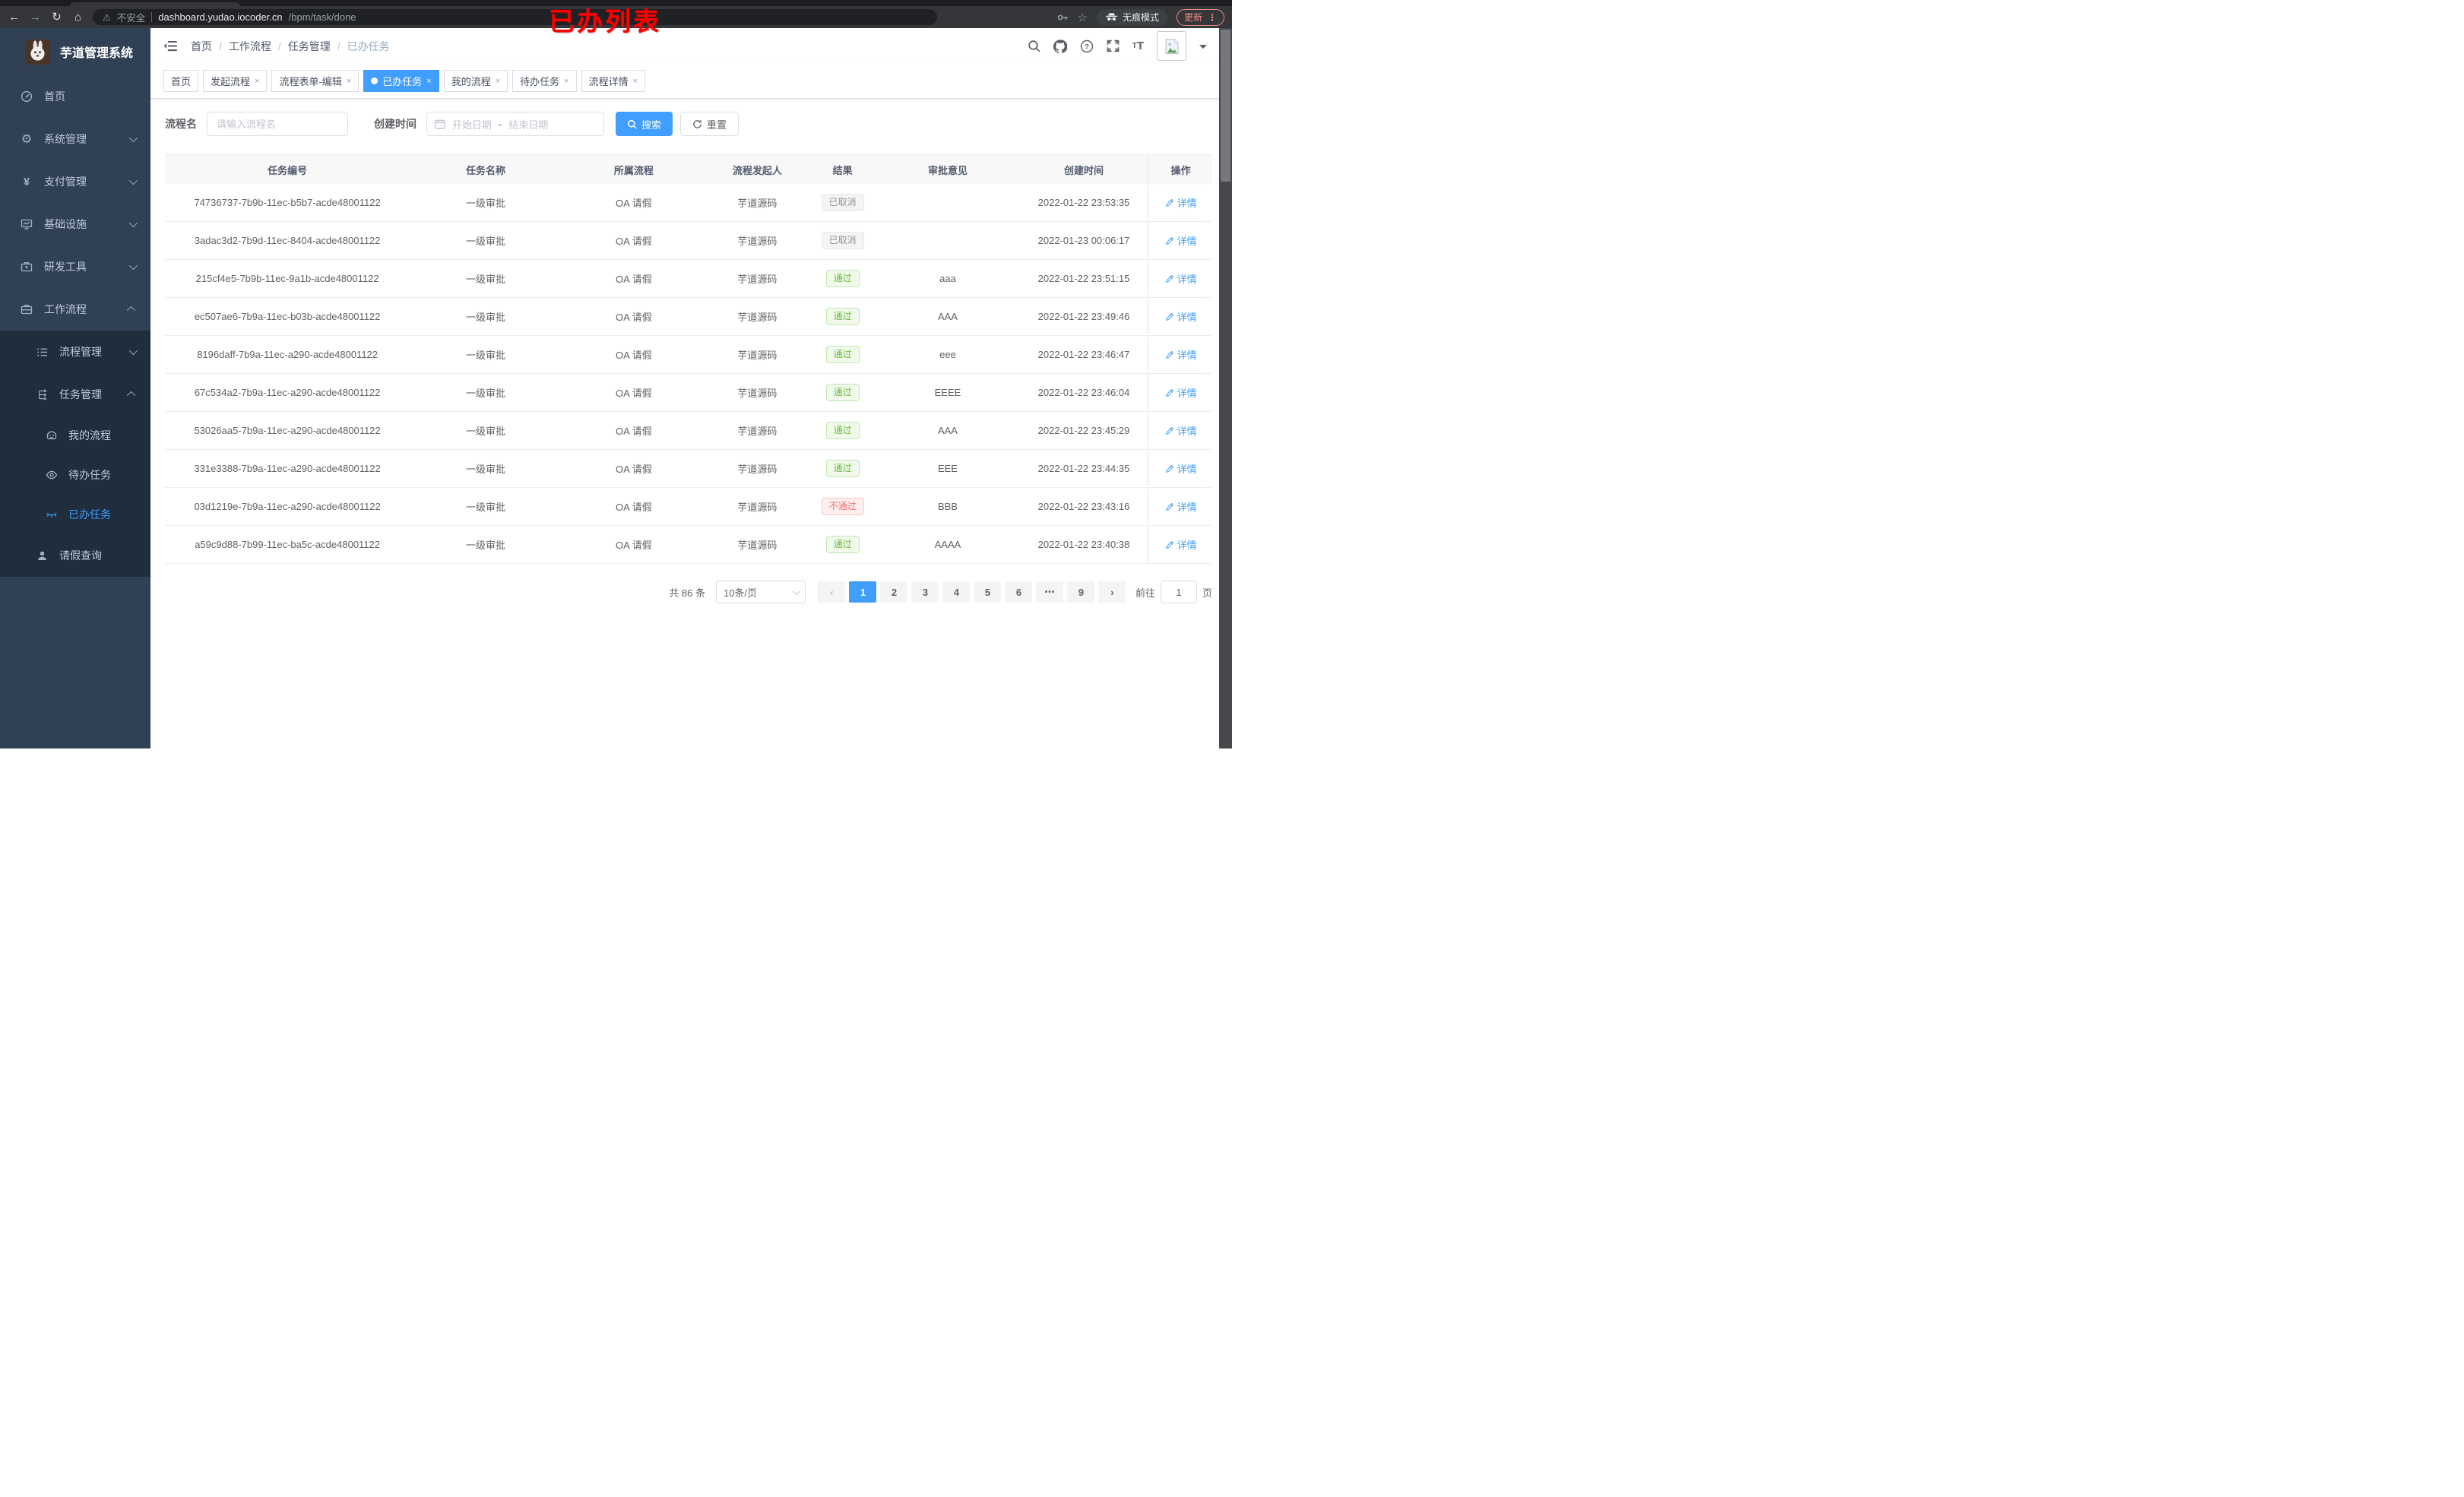 The image size is (2464, 1497). What do you see at coordinates (863, 592) in the screenshot?
I see `page-button-1: 1` at bounding box center [863, 592].